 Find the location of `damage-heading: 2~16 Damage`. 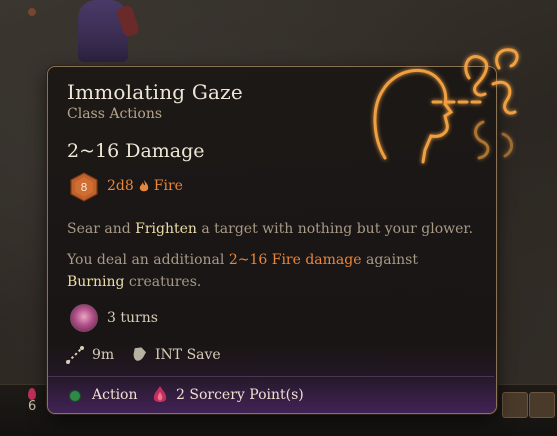

damage-heading: 2~16 Damage is located at coordinates (136, 151).